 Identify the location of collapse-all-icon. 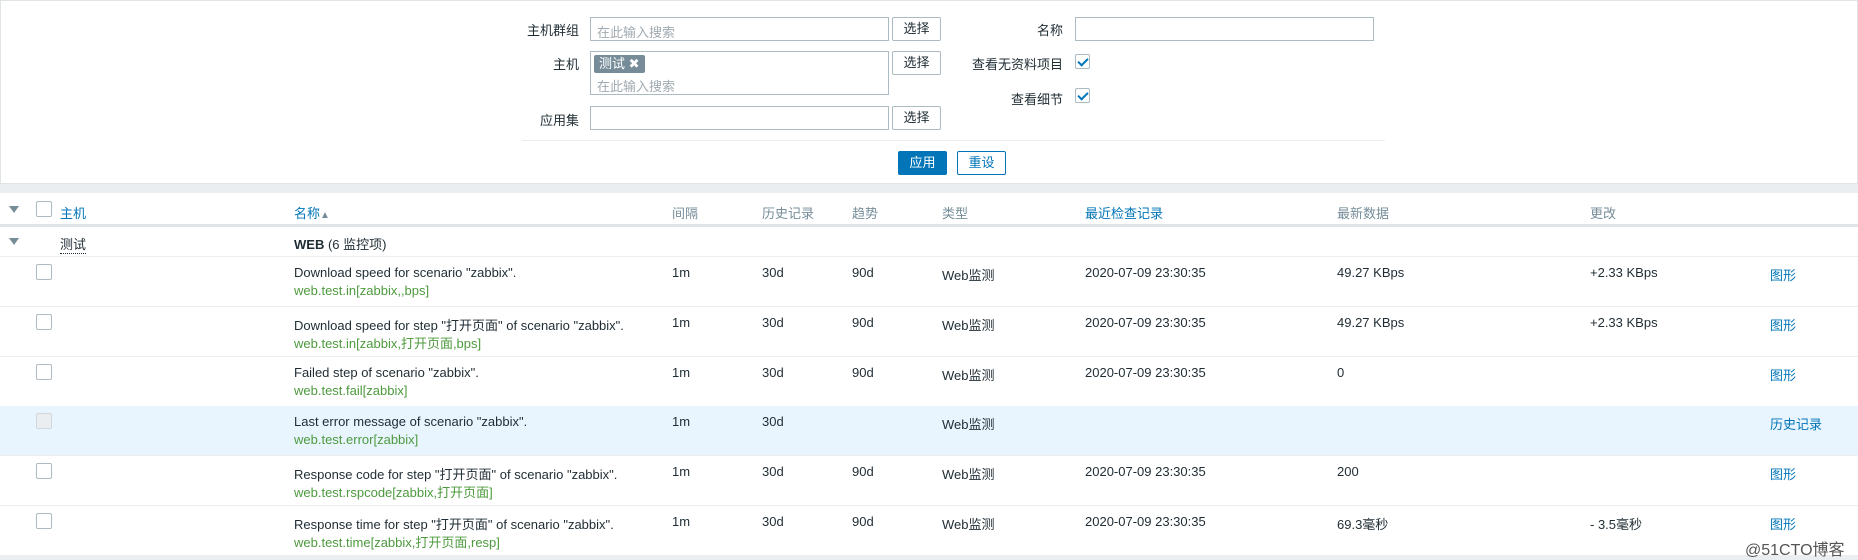
(14, 209).